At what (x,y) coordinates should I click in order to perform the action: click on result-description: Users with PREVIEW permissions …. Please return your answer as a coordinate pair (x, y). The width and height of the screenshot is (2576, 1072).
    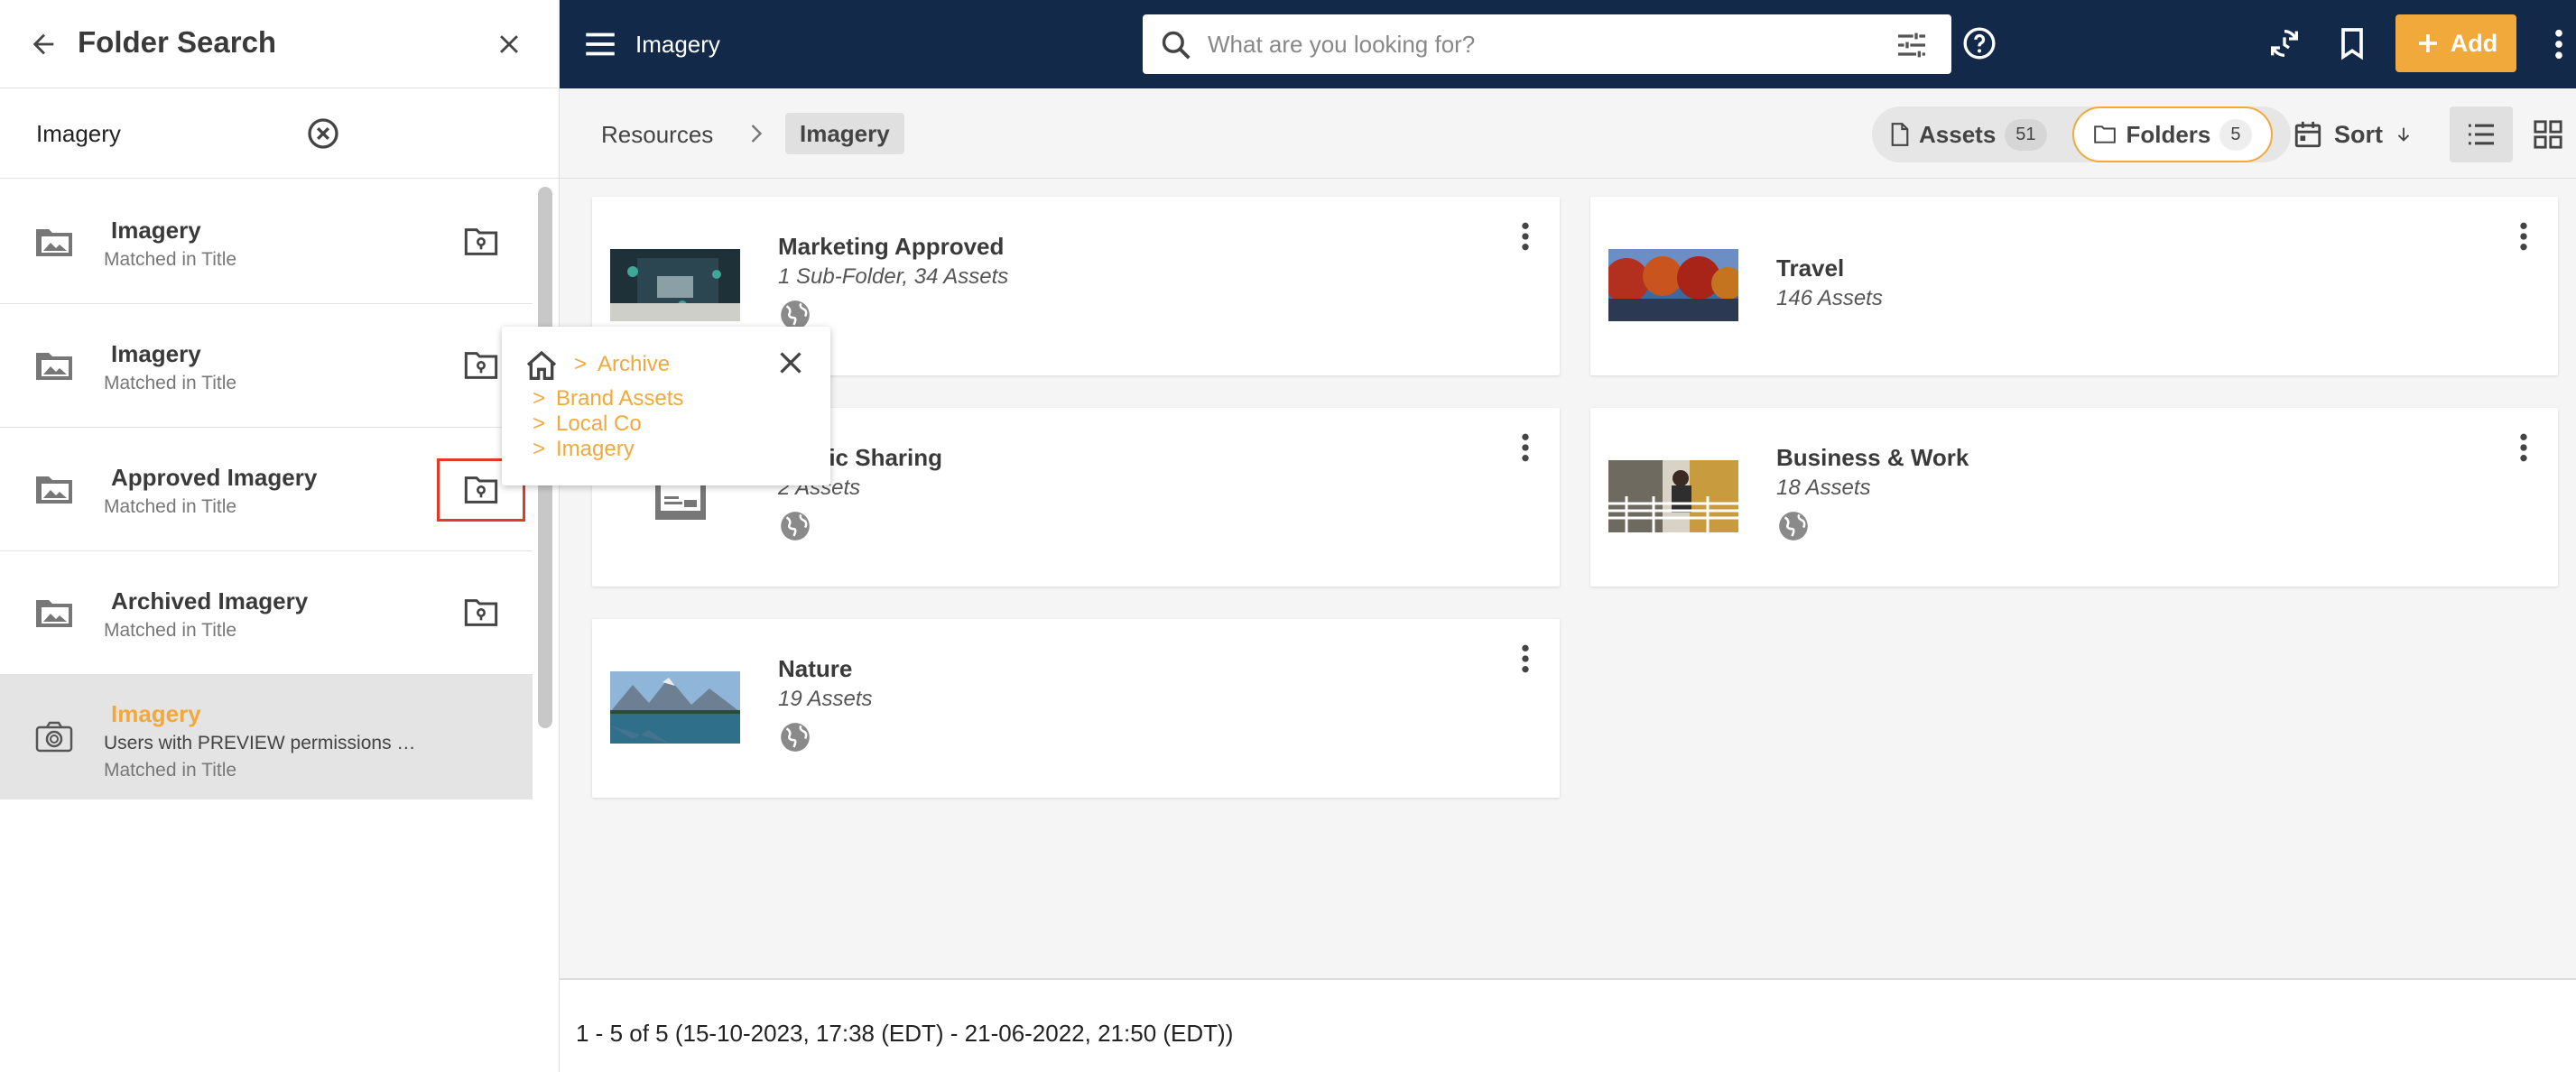
    Looking at the image, I should click on (260, 743).